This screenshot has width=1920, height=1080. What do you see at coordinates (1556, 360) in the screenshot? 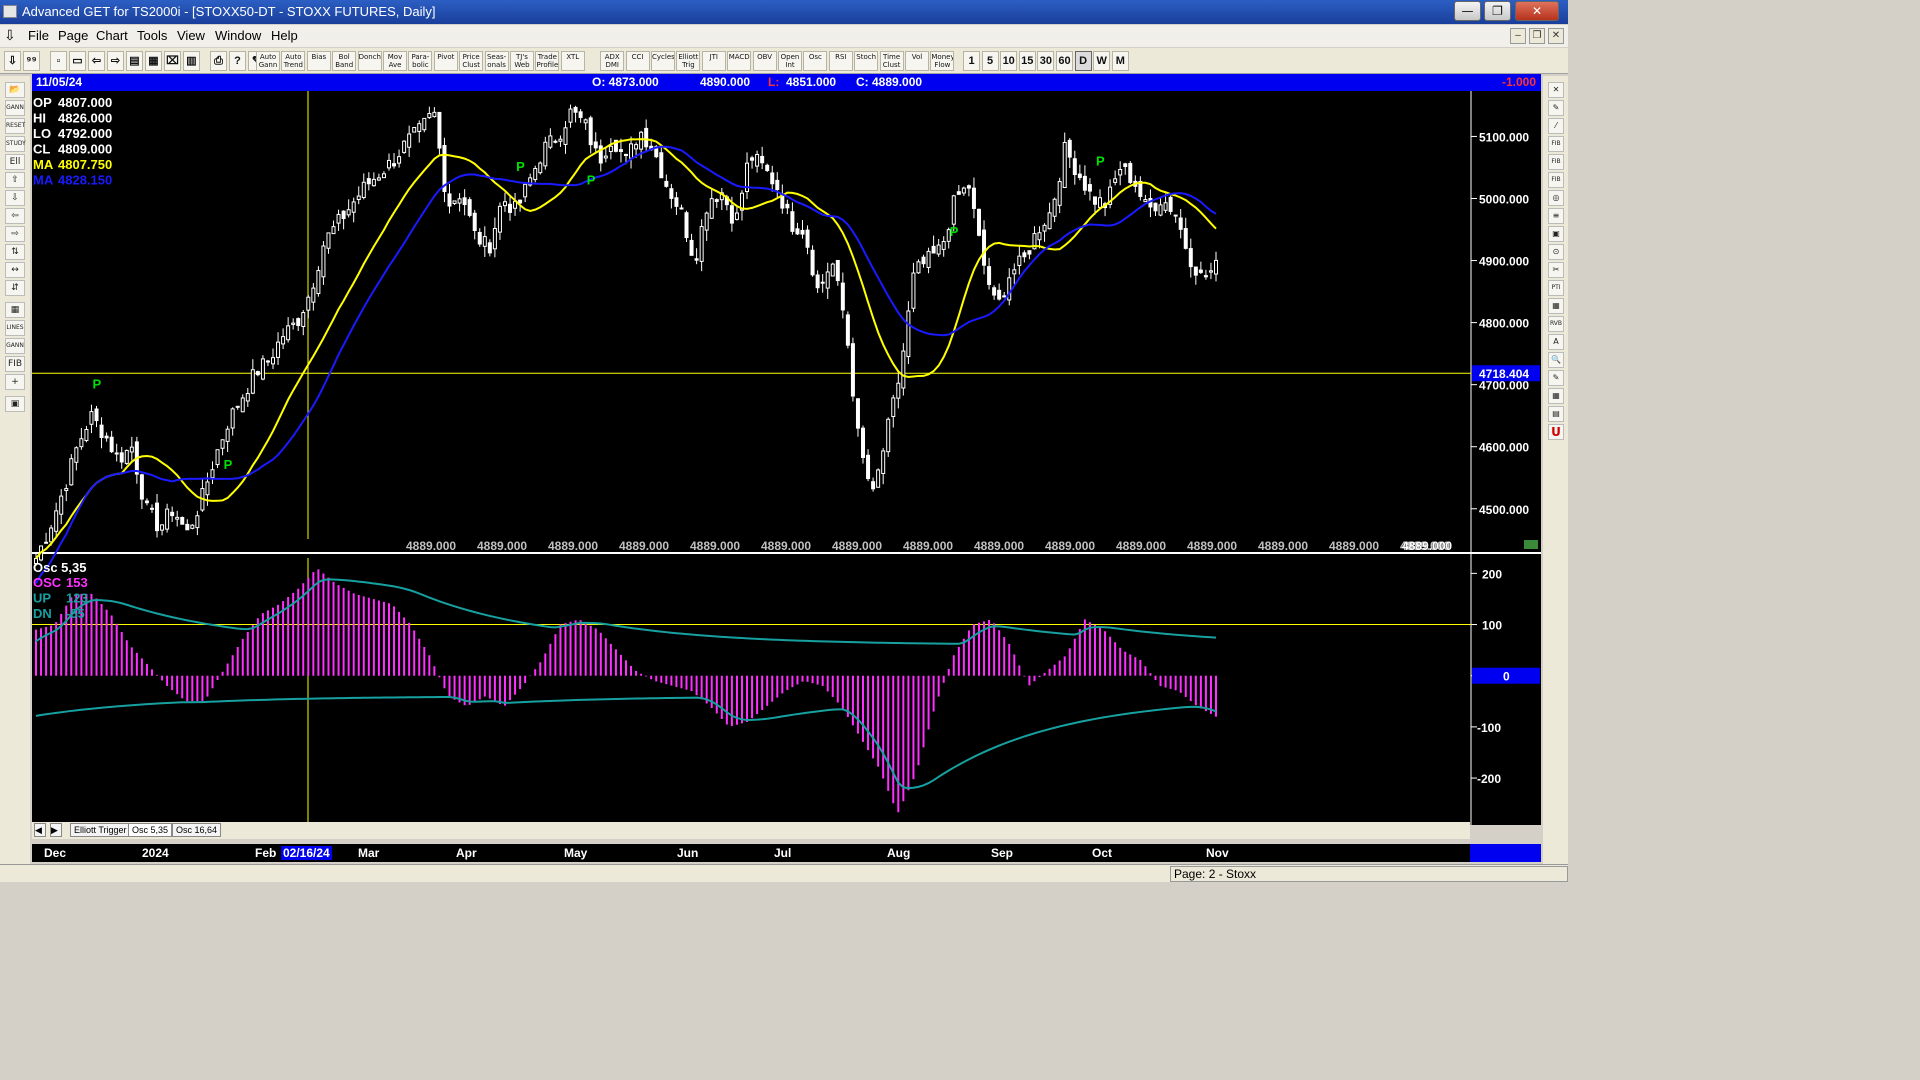
I see `right-tool-zoom-icon: 🔍` at bounding box center [1556, 360].